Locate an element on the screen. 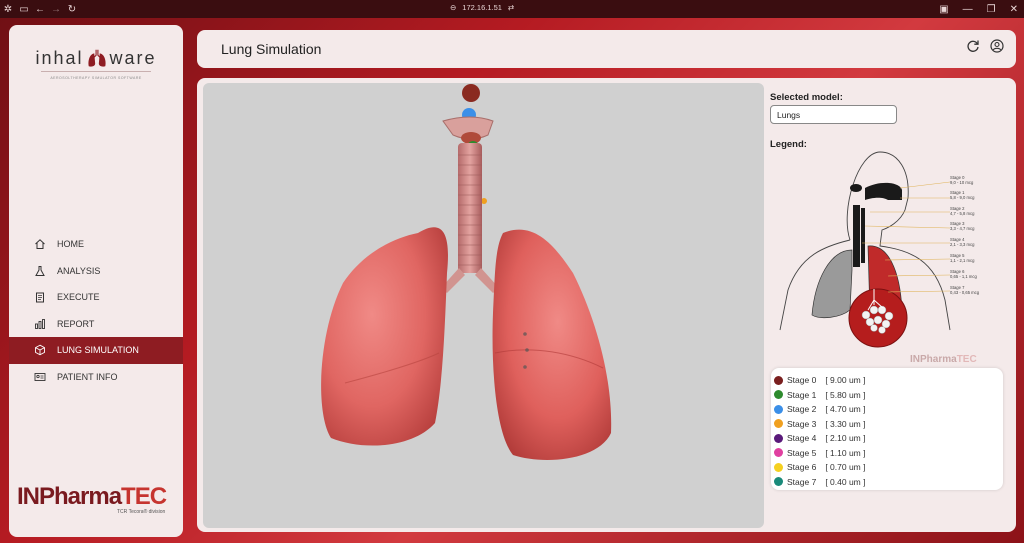 Image resolution: width=1024 pixels, height=543 pixels. vendor-name: INPharma is located at coordinates (69, 496).